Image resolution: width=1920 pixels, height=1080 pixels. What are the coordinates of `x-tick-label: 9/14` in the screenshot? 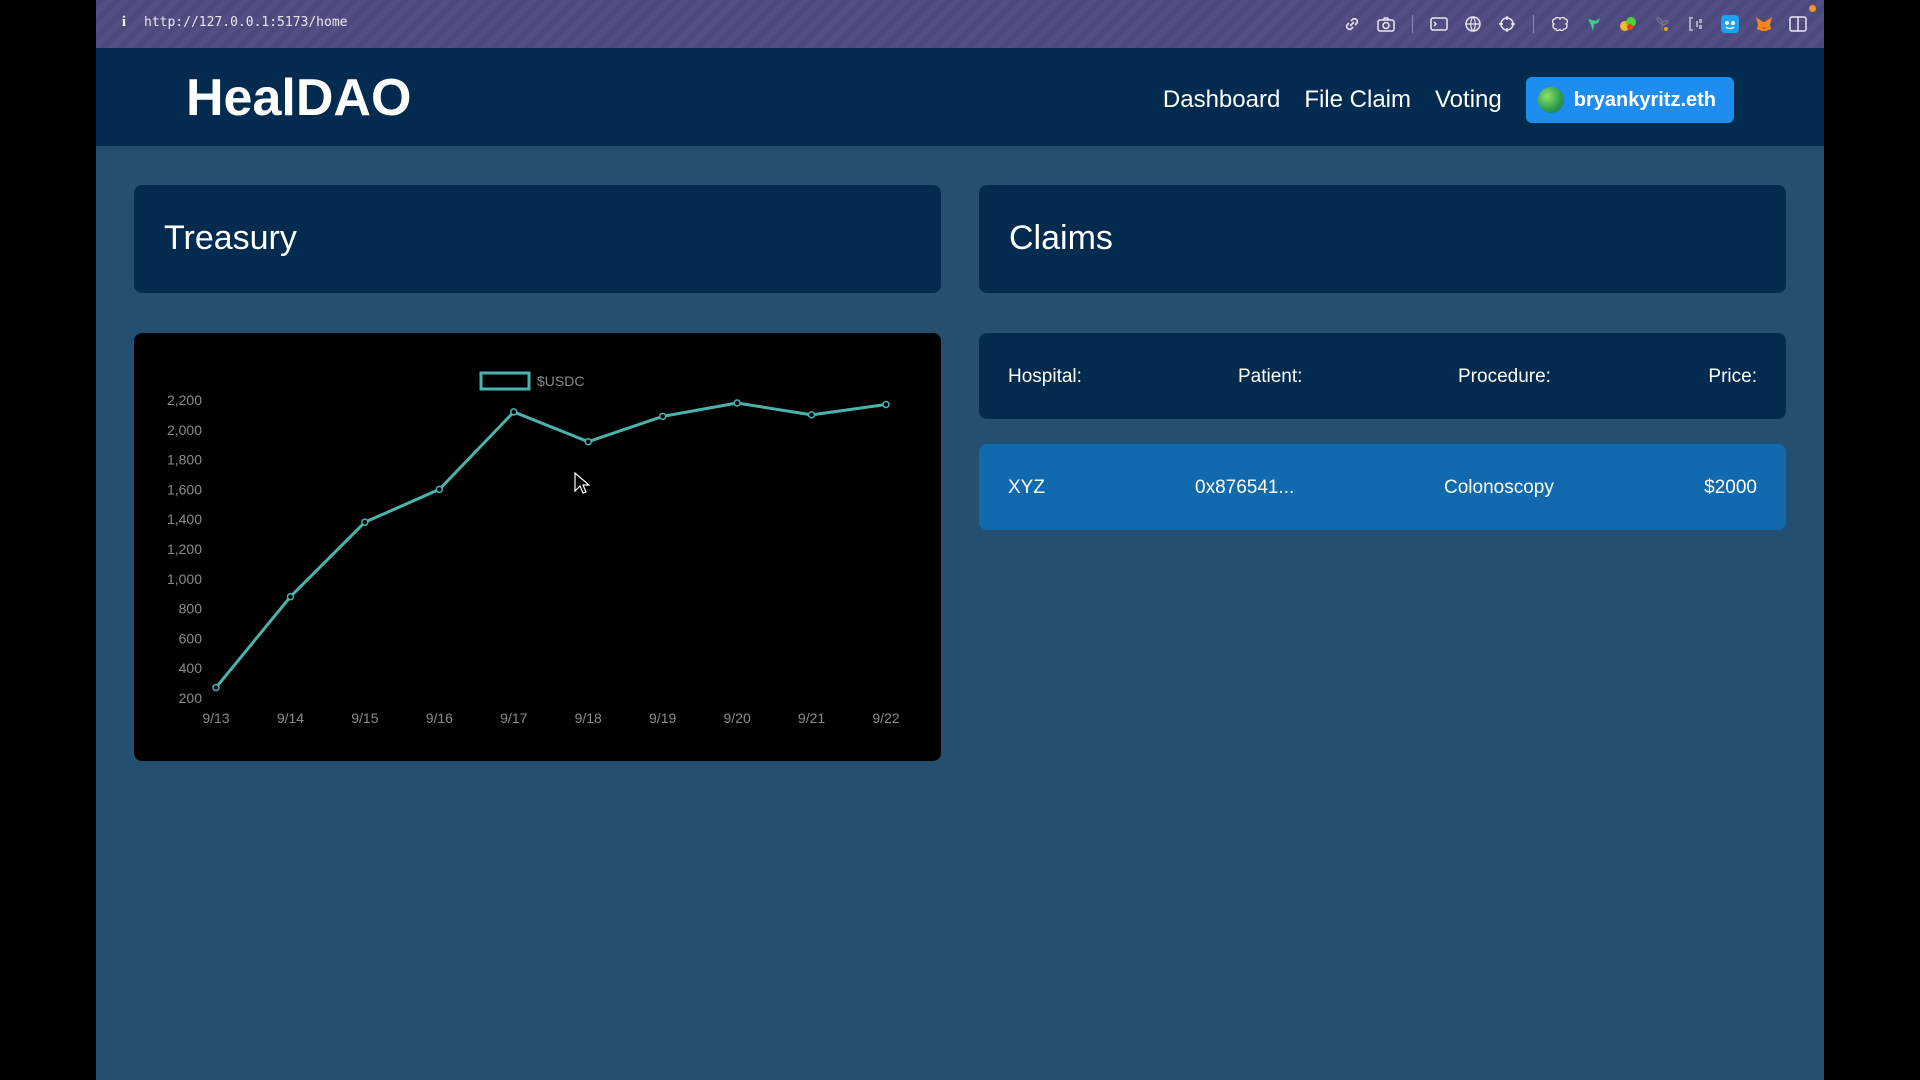 It's located at (290, 718).